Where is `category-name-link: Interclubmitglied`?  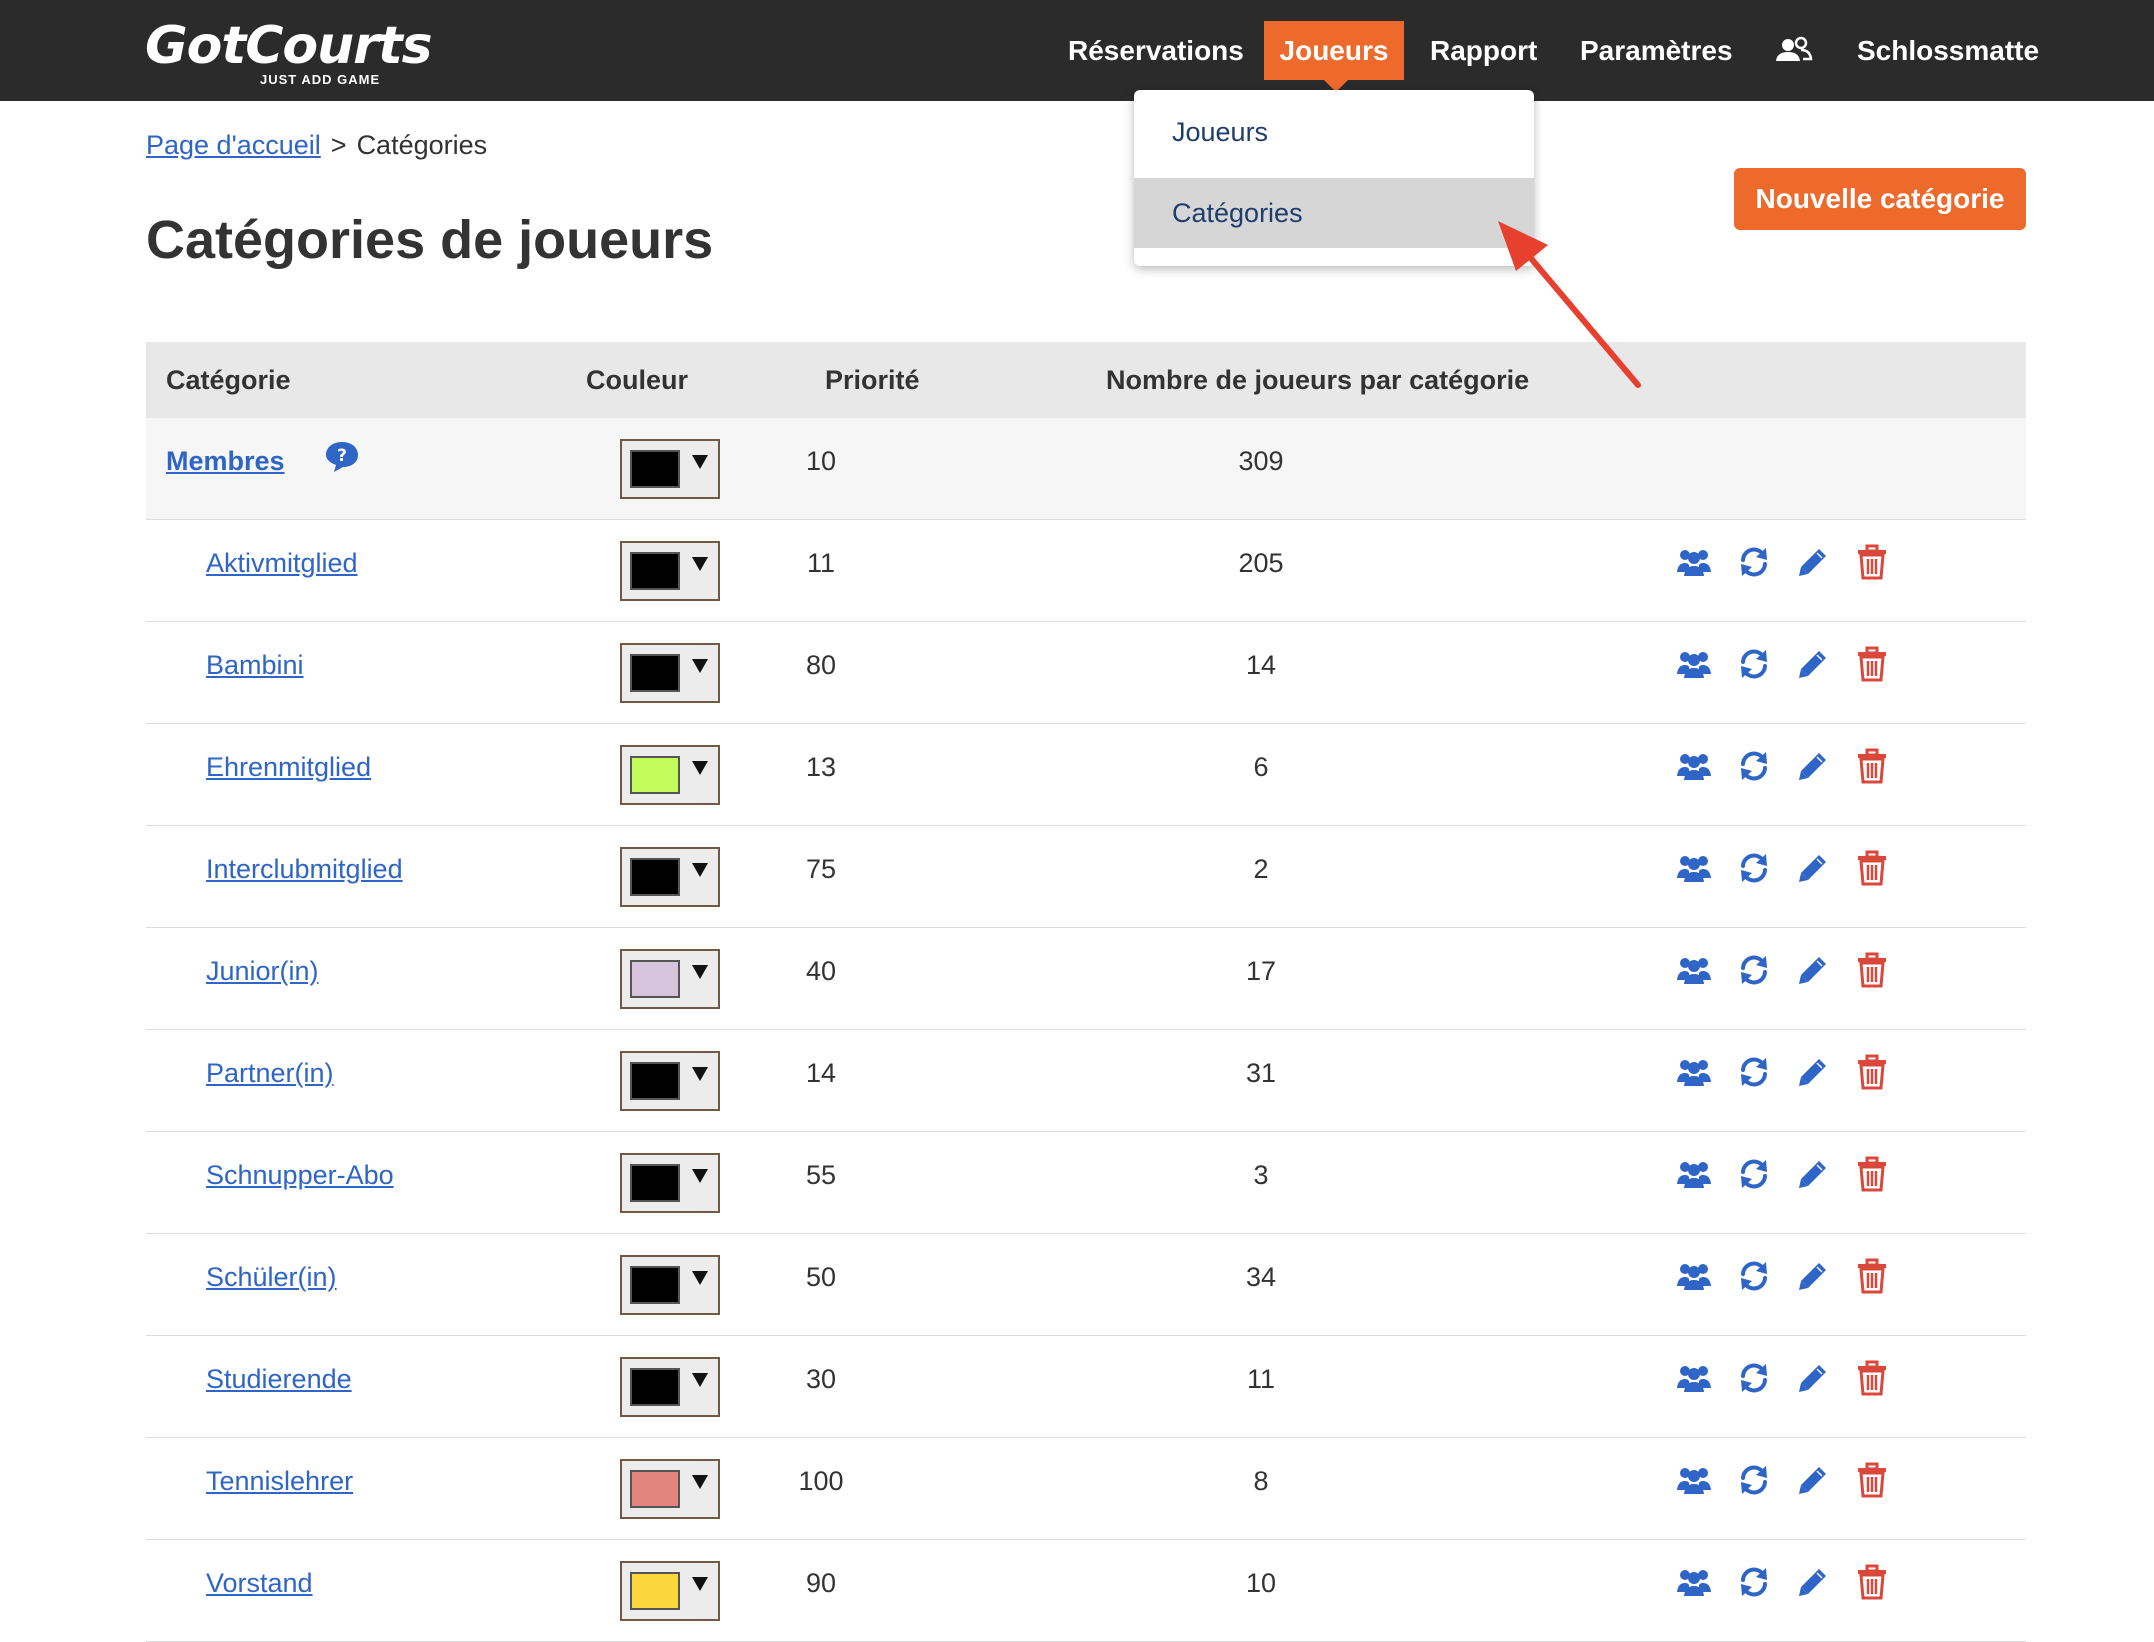 category-name-link: Interclubmitglied is located at coordinates (304, 869).